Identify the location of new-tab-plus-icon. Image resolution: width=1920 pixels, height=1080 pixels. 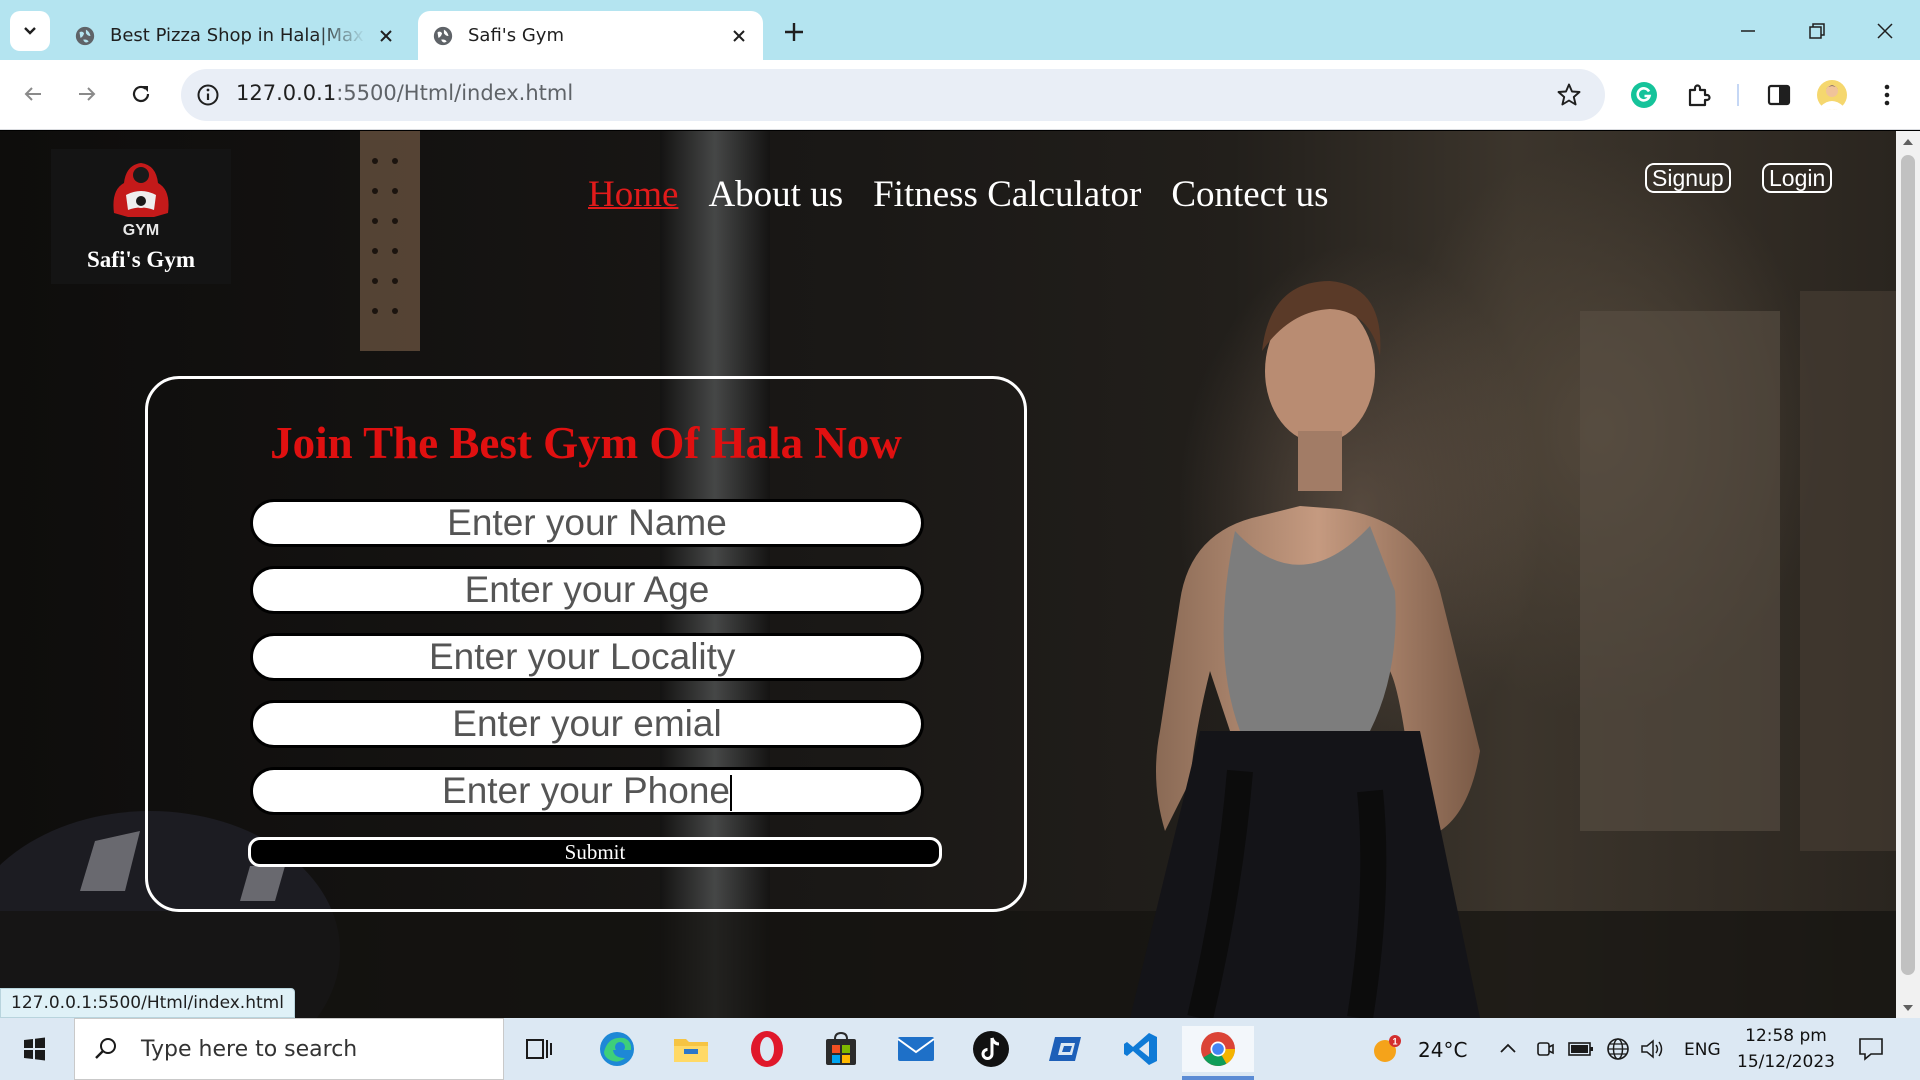
(794, 32).